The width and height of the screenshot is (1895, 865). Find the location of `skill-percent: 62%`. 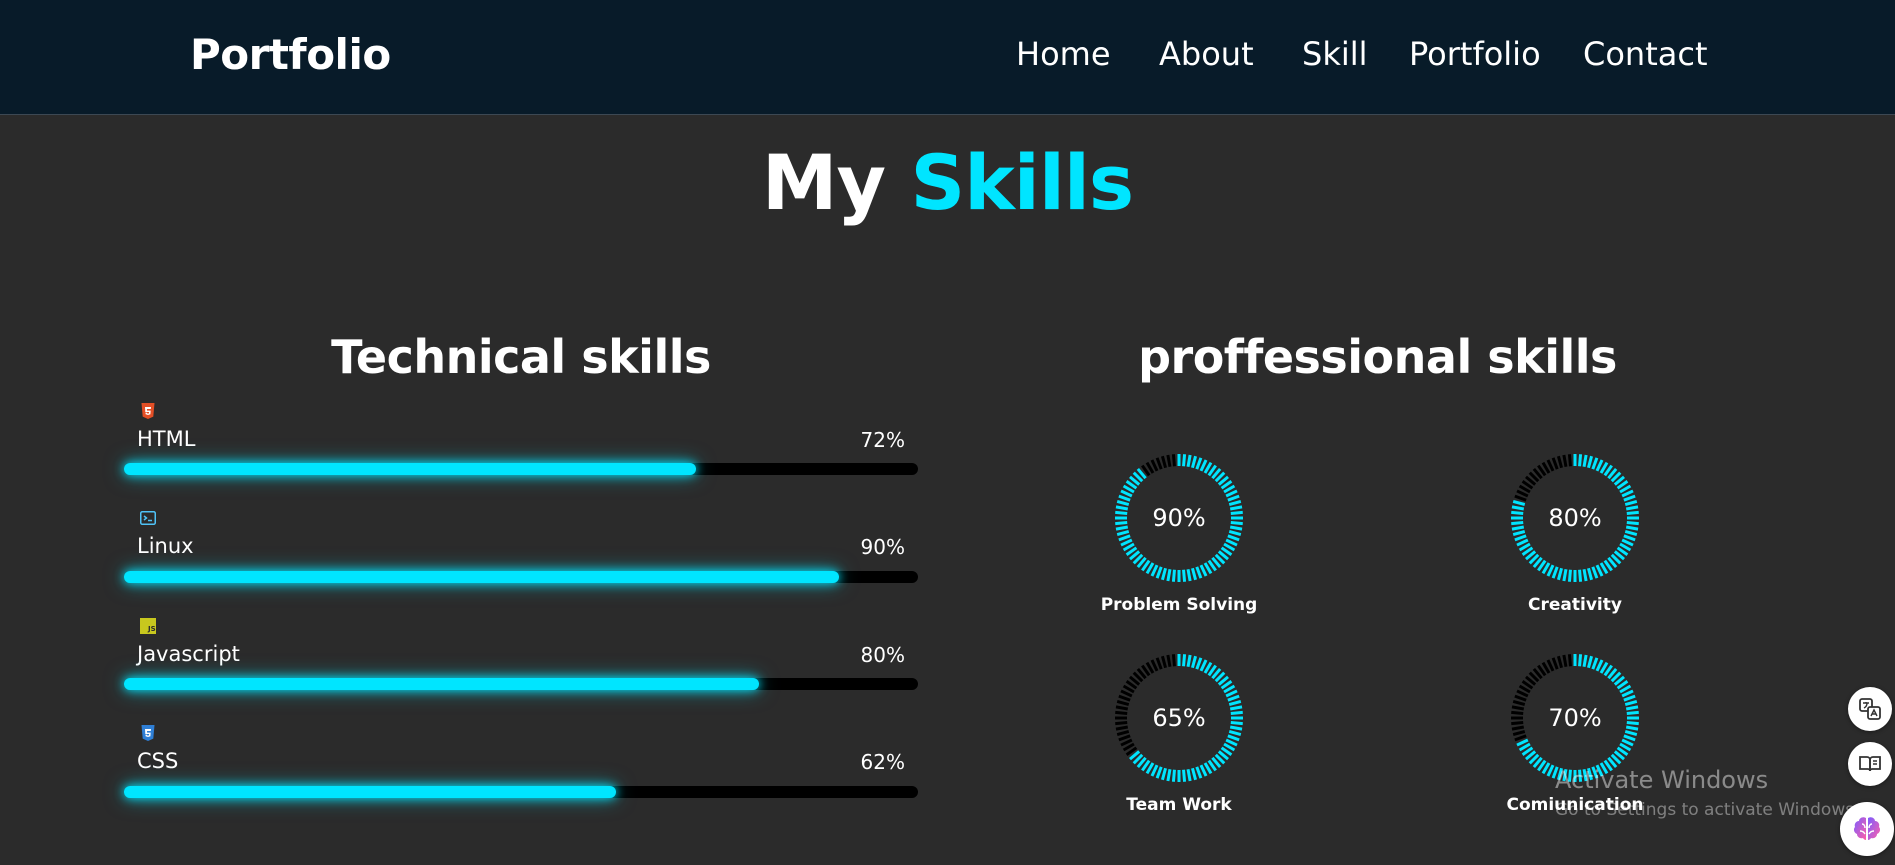

skill-percent: 62% is located at coordinates (882, 762).